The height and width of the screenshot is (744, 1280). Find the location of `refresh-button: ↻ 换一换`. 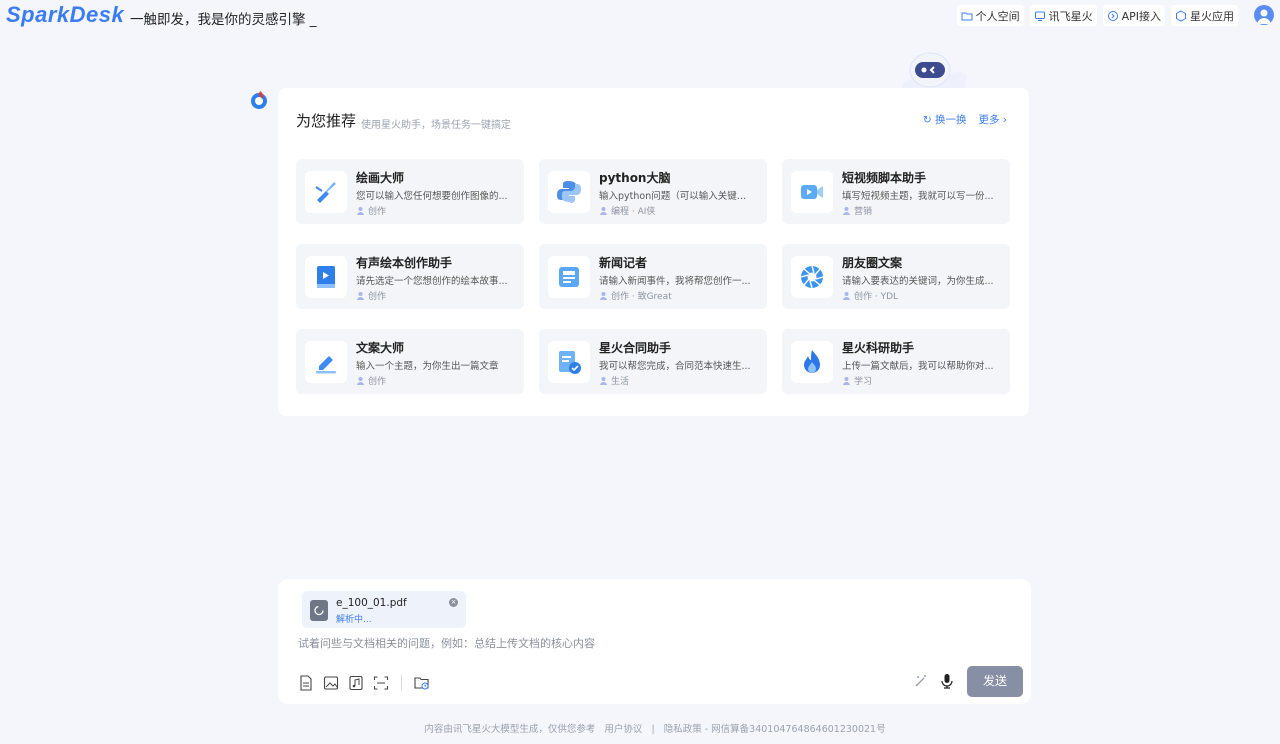

refresh-button: ↻ 换一换 is located at coordinates (945, 119).